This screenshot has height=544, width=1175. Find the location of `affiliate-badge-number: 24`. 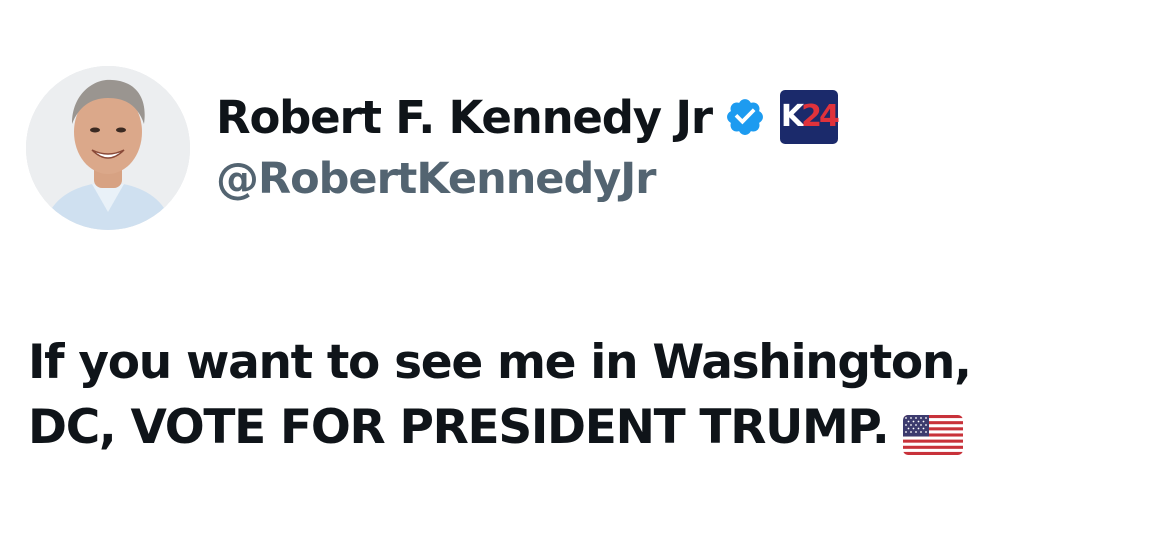

affiliate-badge-number: 24 is located at coordinates (820, 116).